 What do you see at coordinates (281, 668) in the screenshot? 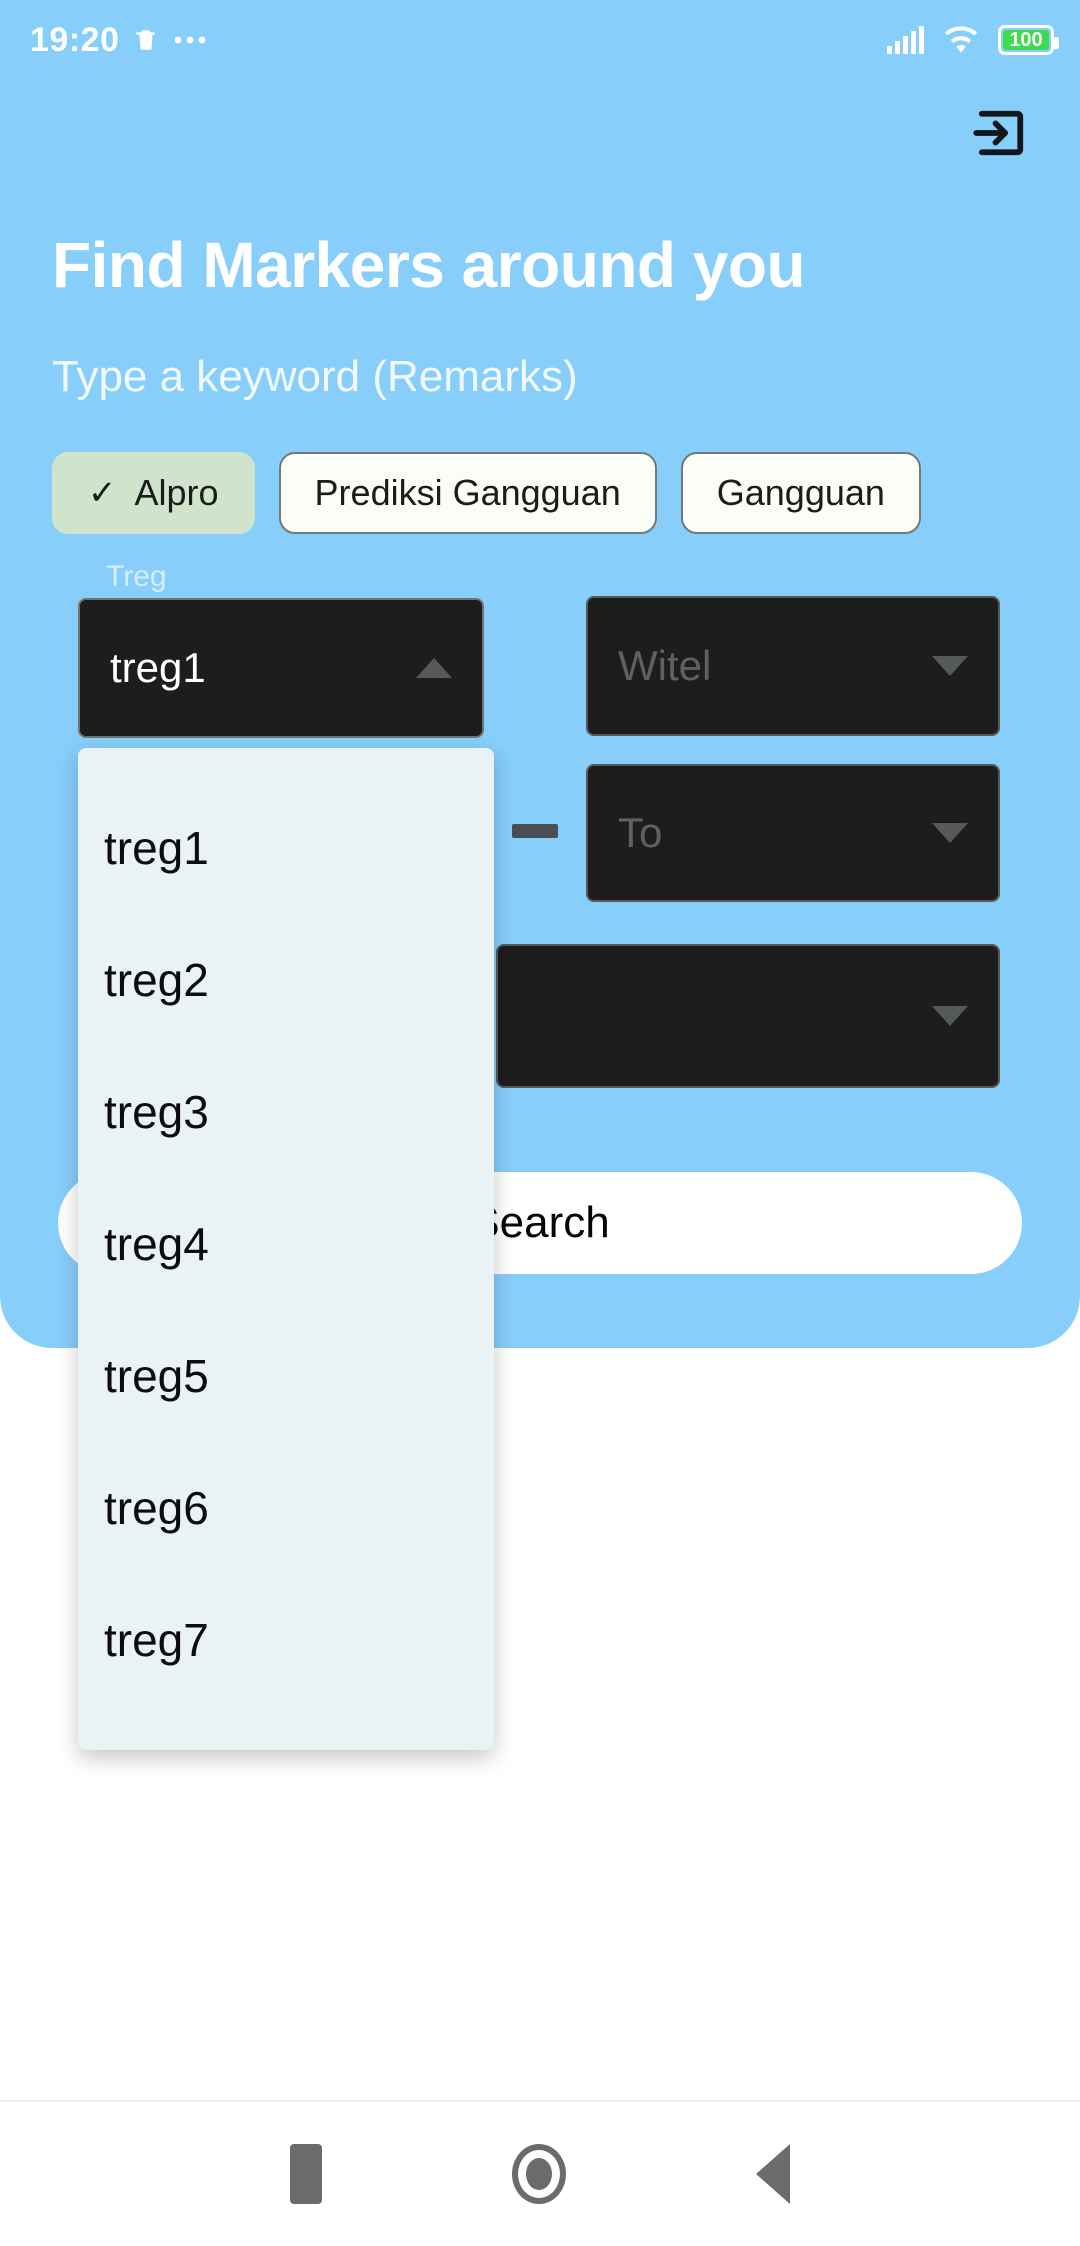
I see `treg-dropdown: treg1` at bounding box center [281, 668].